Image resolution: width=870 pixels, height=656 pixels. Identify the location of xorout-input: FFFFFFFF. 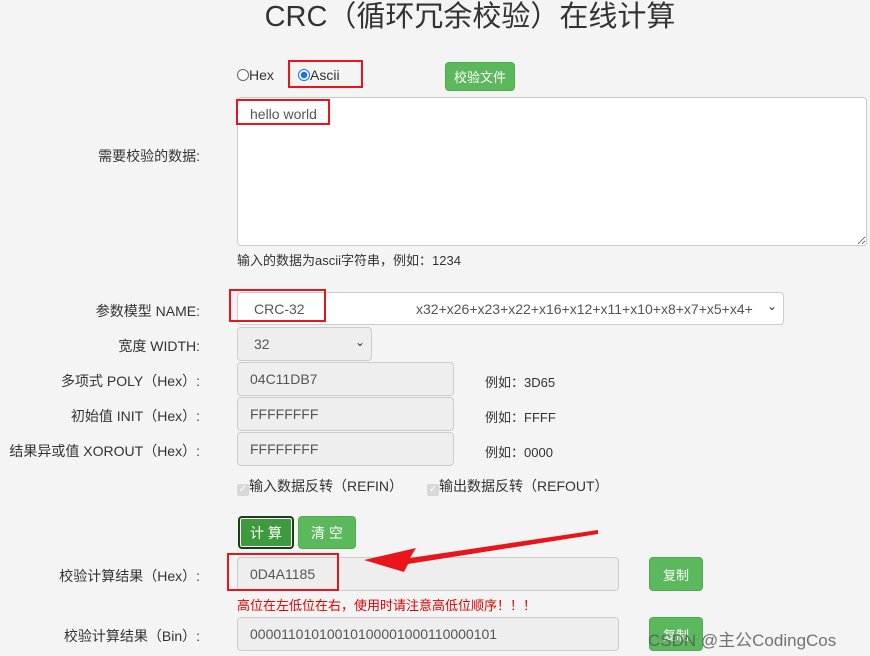
(345, 449).